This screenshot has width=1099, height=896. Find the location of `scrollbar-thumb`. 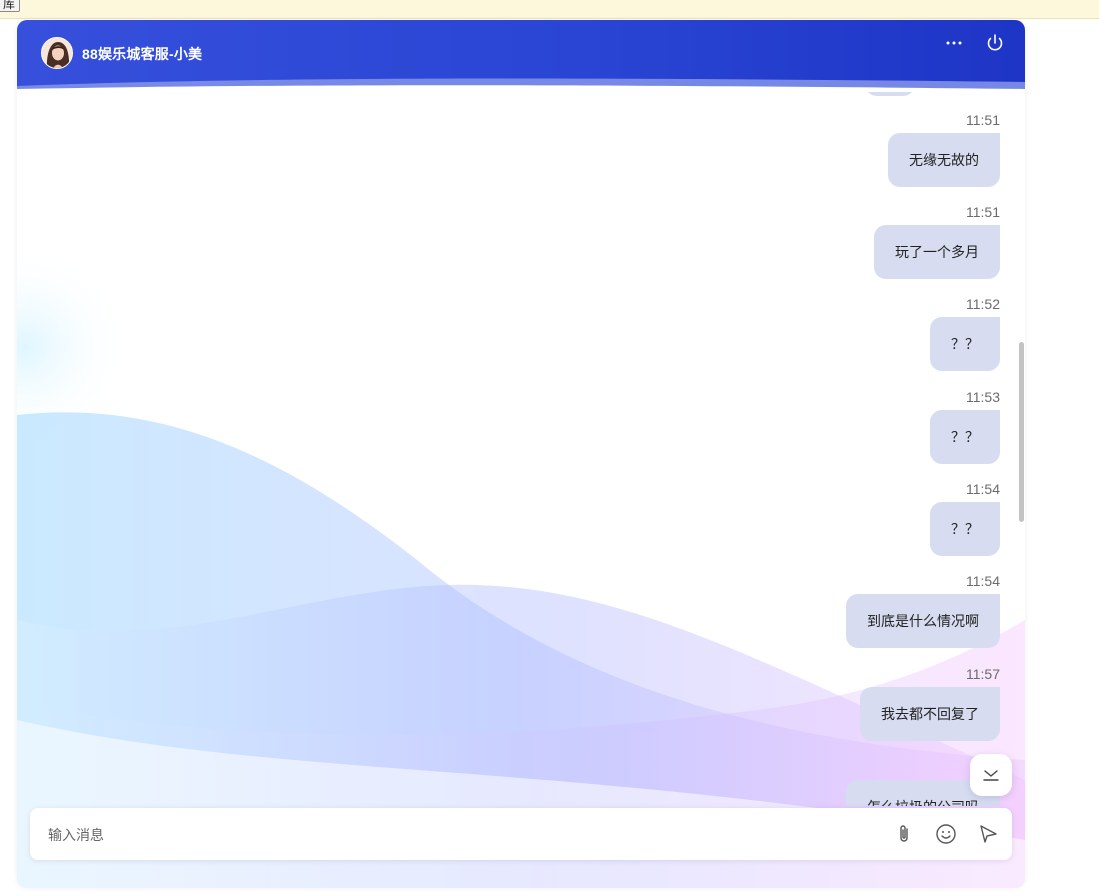

scrollbar-thumb is located at coordinates (1021, 432).